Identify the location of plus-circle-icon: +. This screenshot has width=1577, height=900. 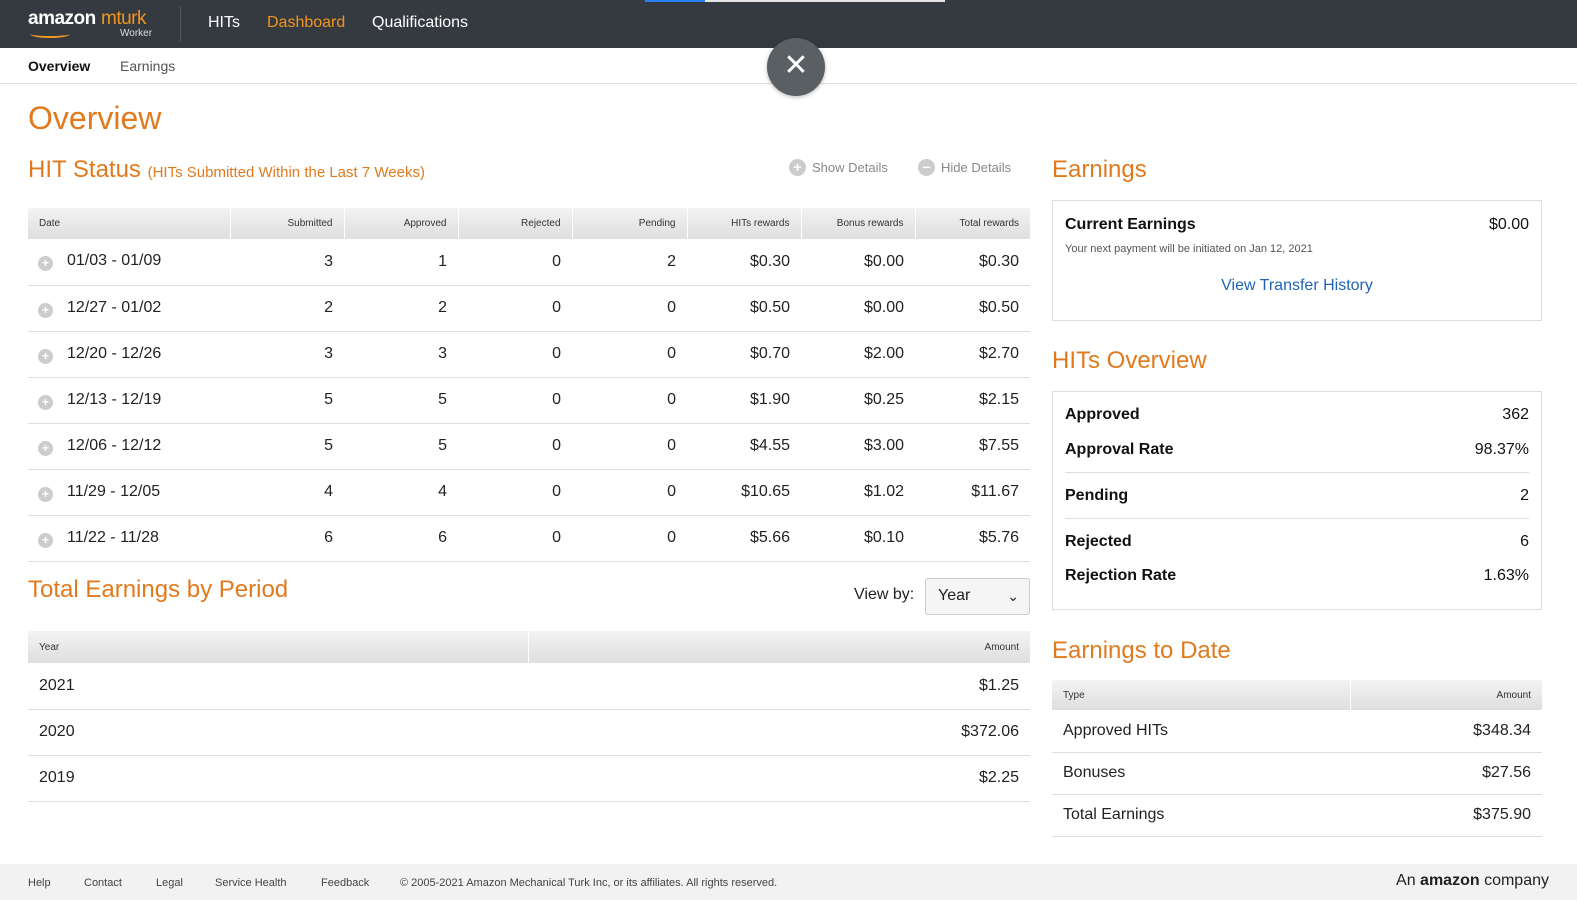
(797, 167).